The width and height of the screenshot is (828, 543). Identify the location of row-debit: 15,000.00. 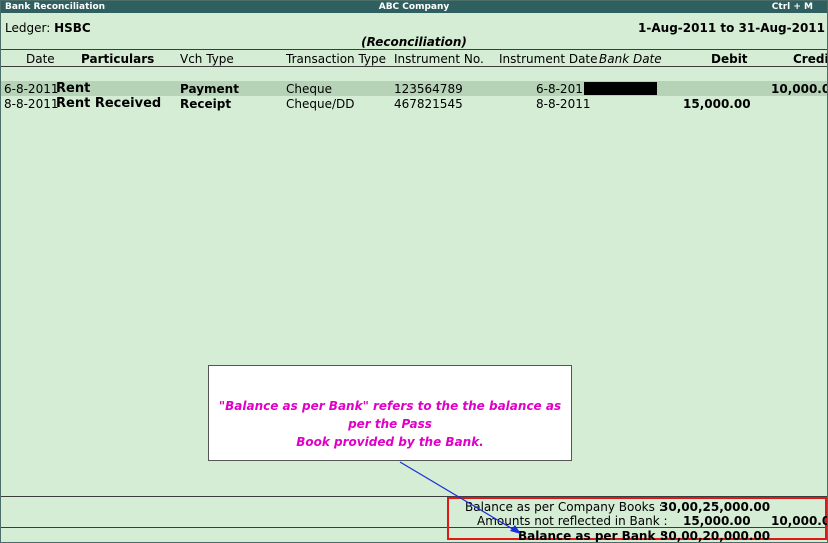
(717, 104).